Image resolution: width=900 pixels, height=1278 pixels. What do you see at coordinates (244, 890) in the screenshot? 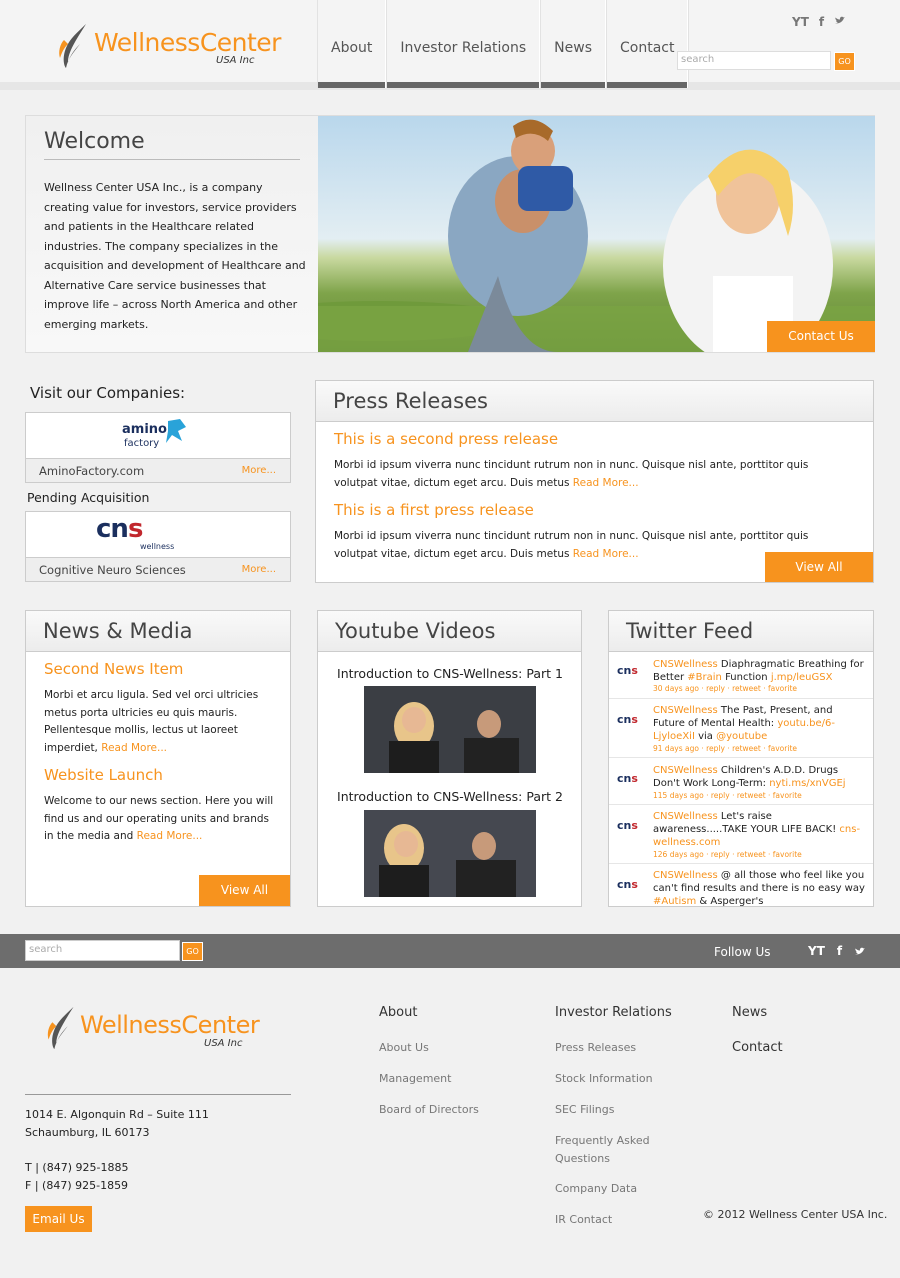
I see `news-view-all-button: View All` at bounding box center [244, 890].